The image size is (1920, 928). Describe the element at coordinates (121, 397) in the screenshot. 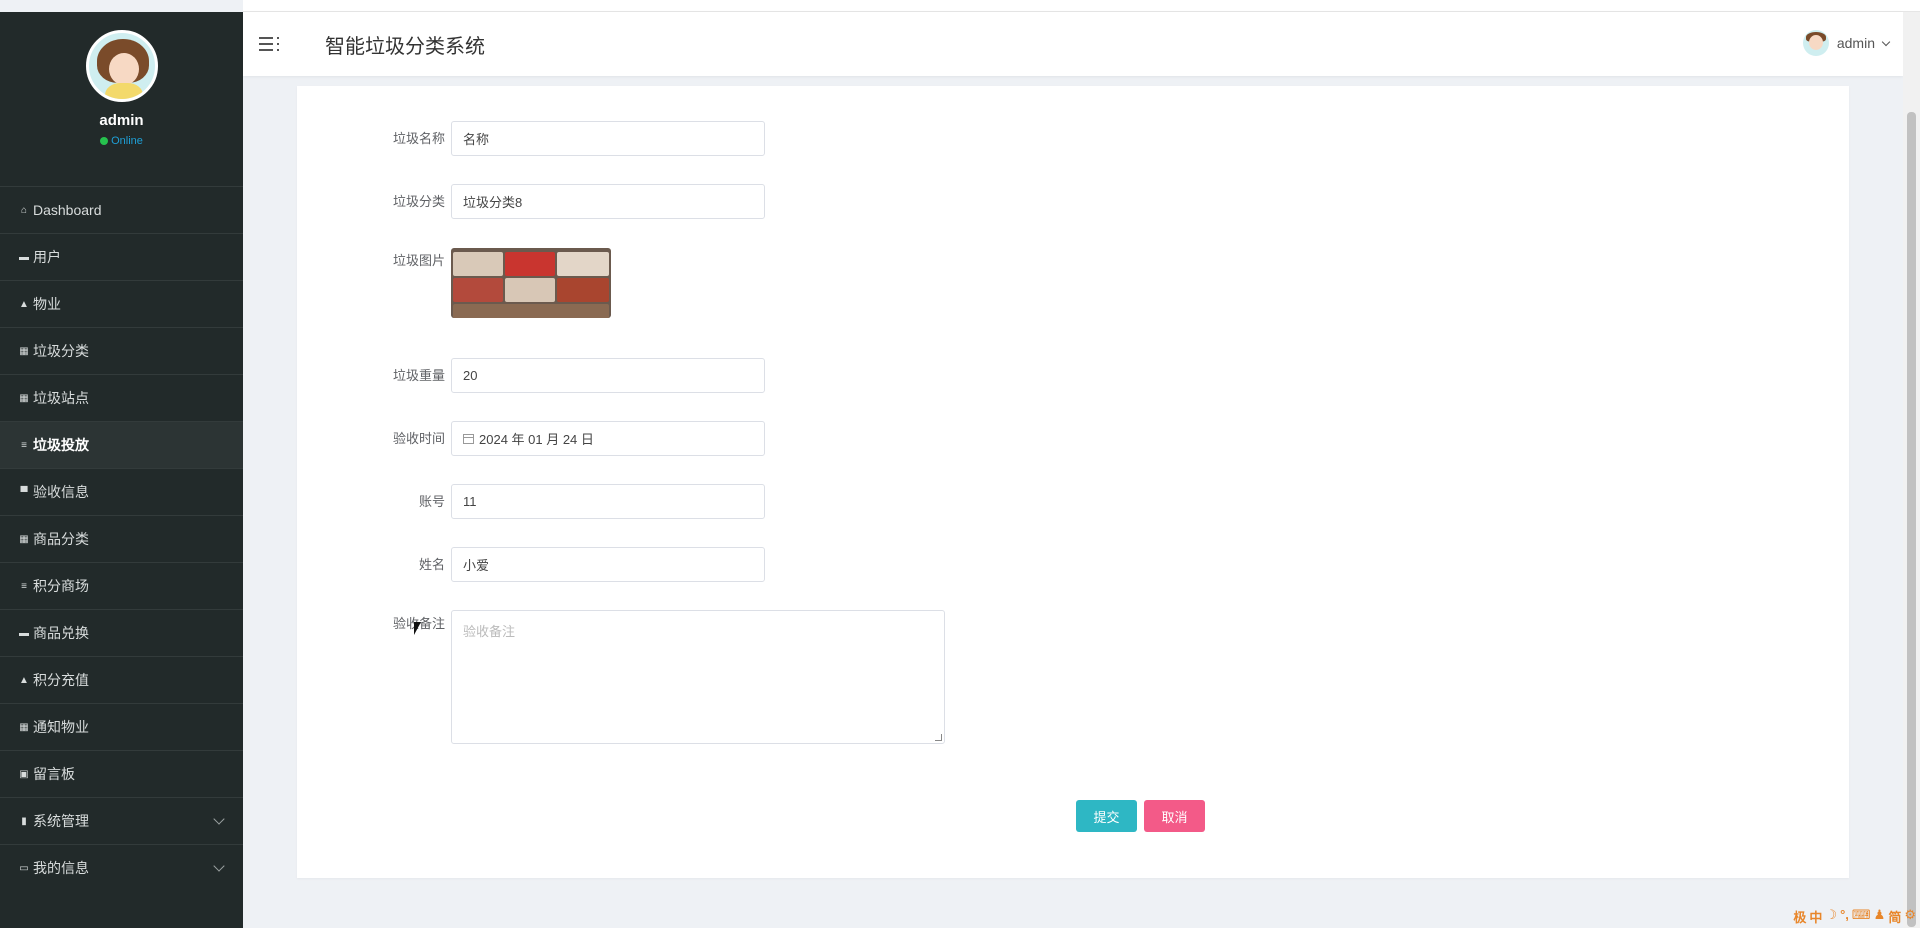

I see `sidebar-item-garbage-station: ▦ 垃圾站点` at that location.